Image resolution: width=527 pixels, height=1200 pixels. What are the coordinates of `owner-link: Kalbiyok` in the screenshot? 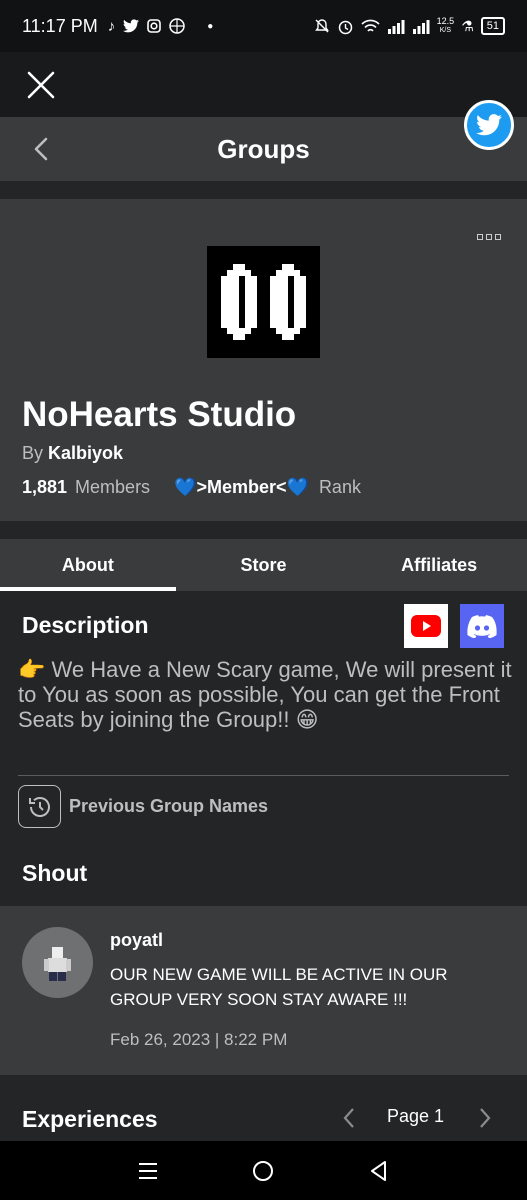 It's located at (85, 453).